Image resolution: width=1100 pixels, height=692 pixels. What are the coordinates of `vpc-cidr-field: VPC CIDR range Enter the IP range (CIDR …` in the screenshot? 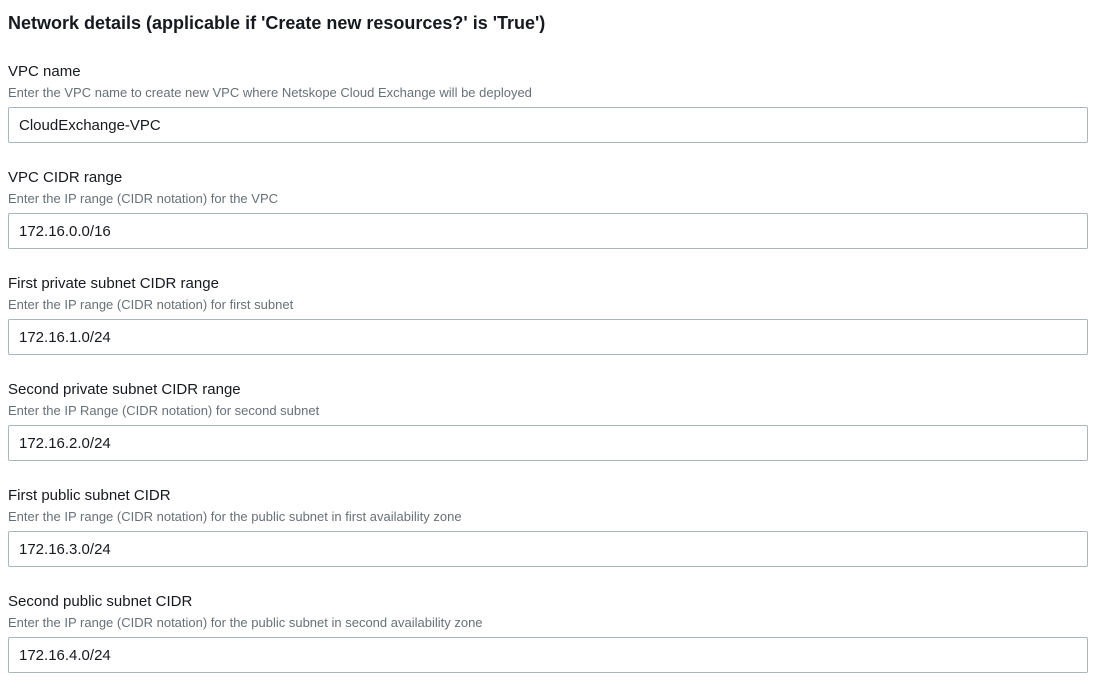 It's located at (548, 209).